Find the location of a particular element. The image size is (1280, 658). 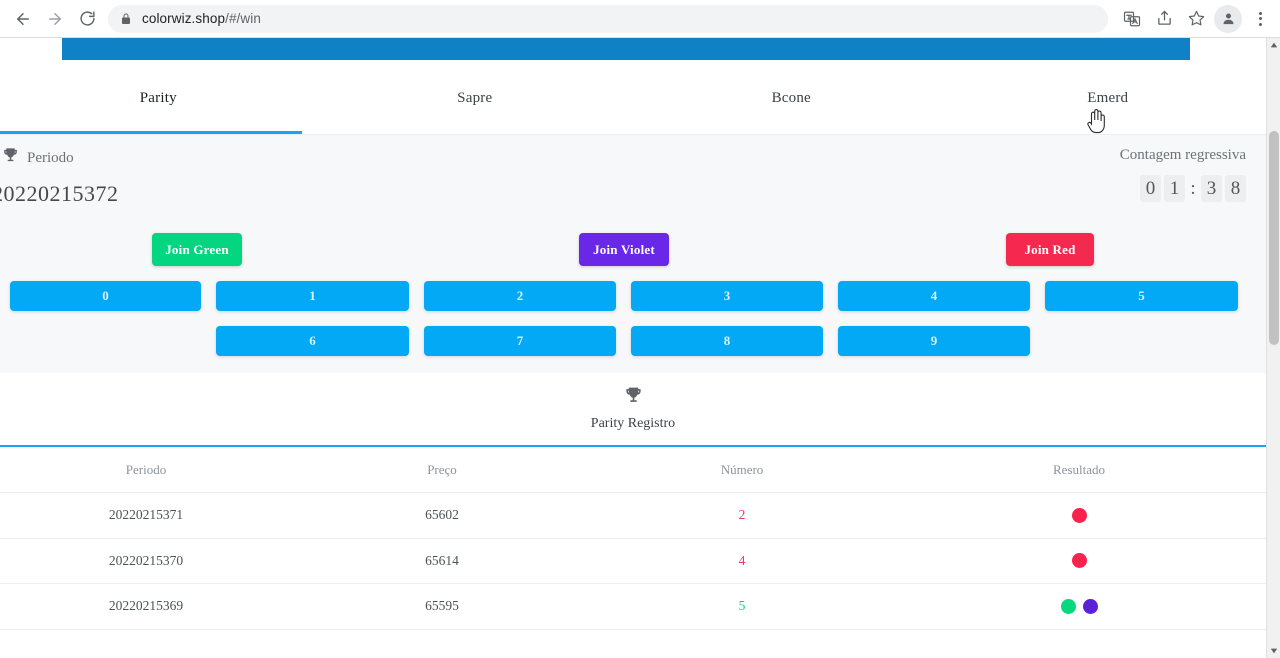

countdown-colon: : is located at coordinates (1193, 188).